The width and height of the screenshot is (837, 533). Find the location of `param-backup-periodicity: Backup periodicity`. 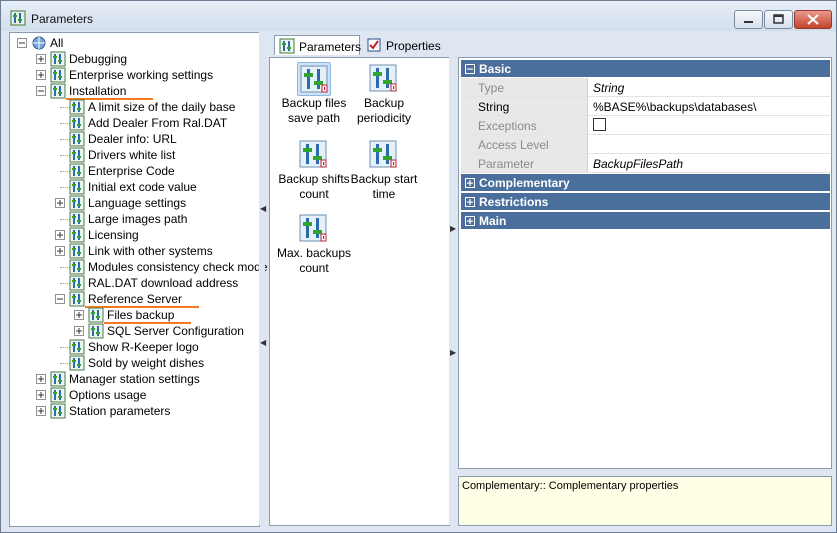

param-backup-periodicity: Backup periodicity is located at coordinates (384, 95).